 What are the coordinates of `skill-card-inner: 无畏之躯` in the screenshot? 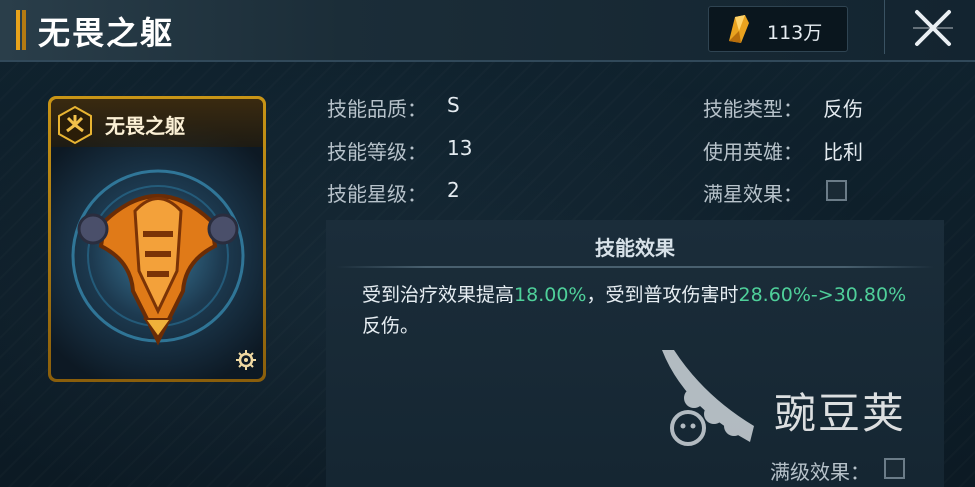 It's located at (157, 239).